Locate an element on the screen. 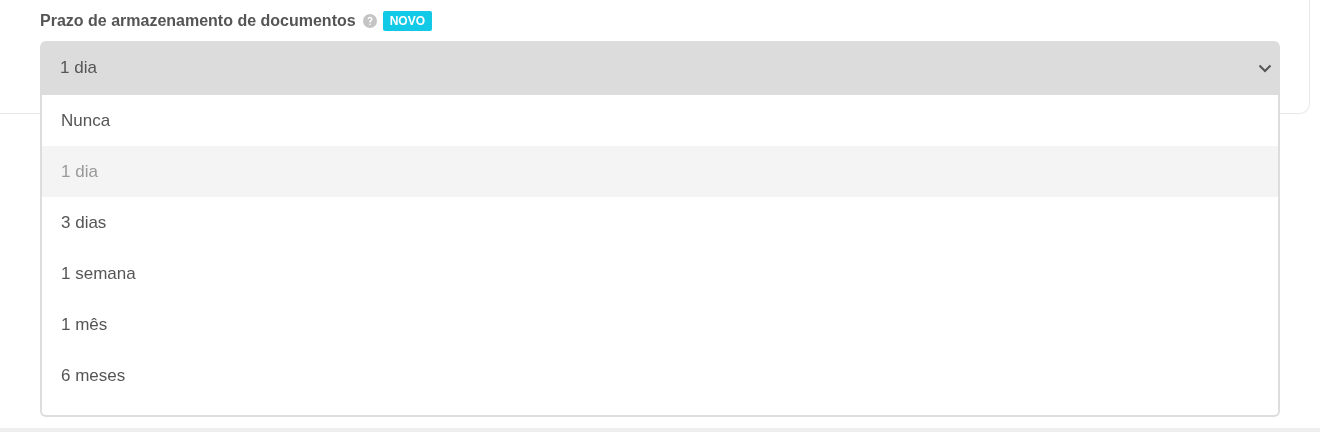 The width and height of the screenshot is (1320, 432). help-icon is located at coordinates (369, 21).